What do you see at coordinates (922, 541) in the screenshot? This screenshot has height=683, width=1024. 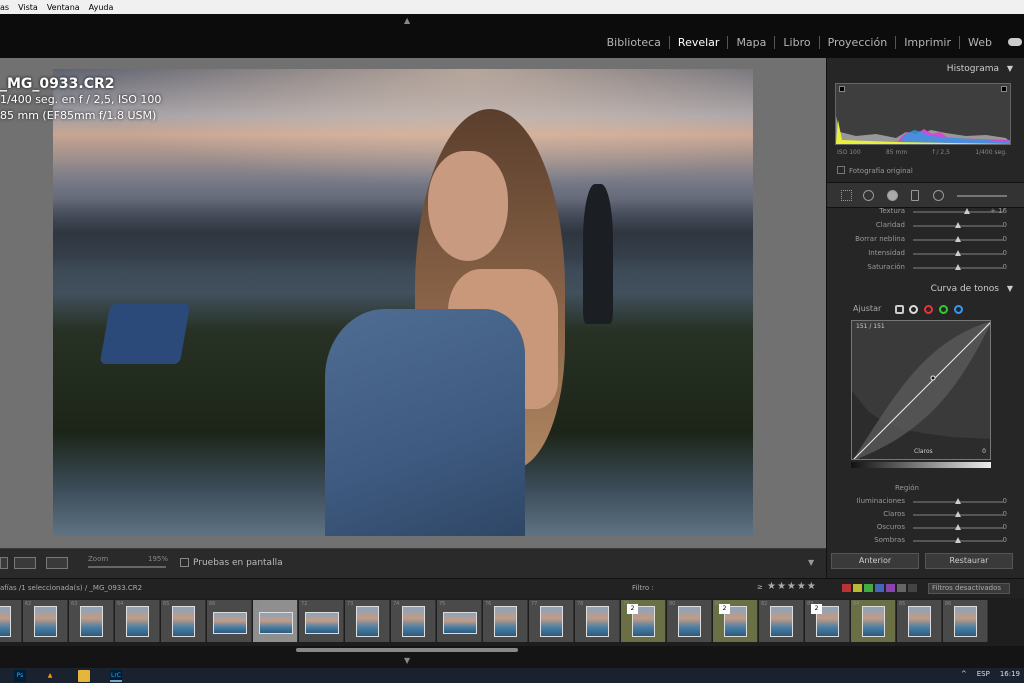 I see `slider-row: Sombras 0` at bounding box center [922, 541].